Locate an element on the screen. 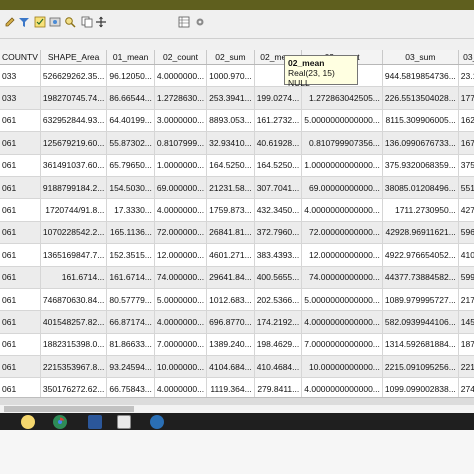 The image size is (474, 474). table-cell: 551.95702 is located at coordinates (466, 188).